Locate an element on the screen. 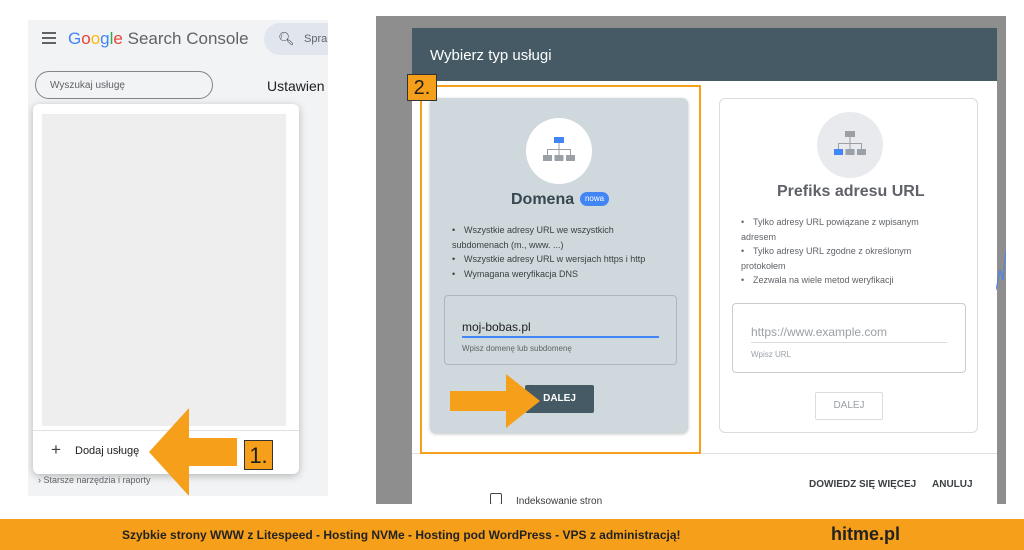 This screenshot has height=550, width=1024. orange-arrow-left-icon is located at coordinates (193, 452).